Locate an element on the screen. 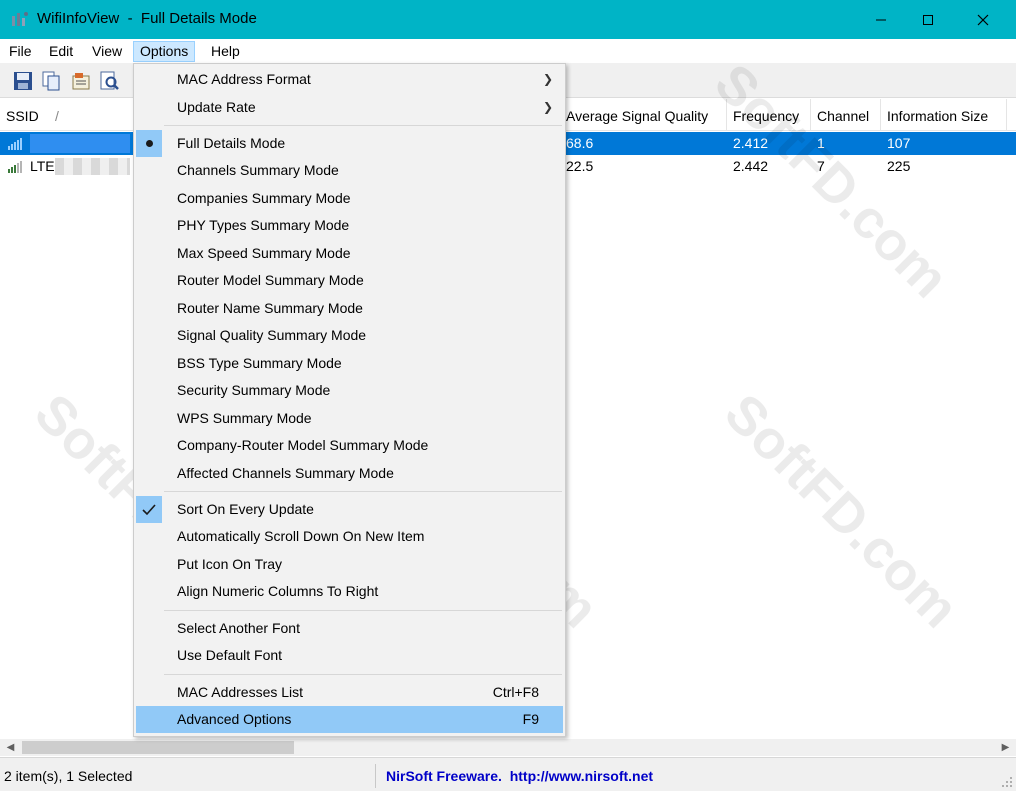  menu-item-label: Advanced Options is located at coordinates (234, 719).